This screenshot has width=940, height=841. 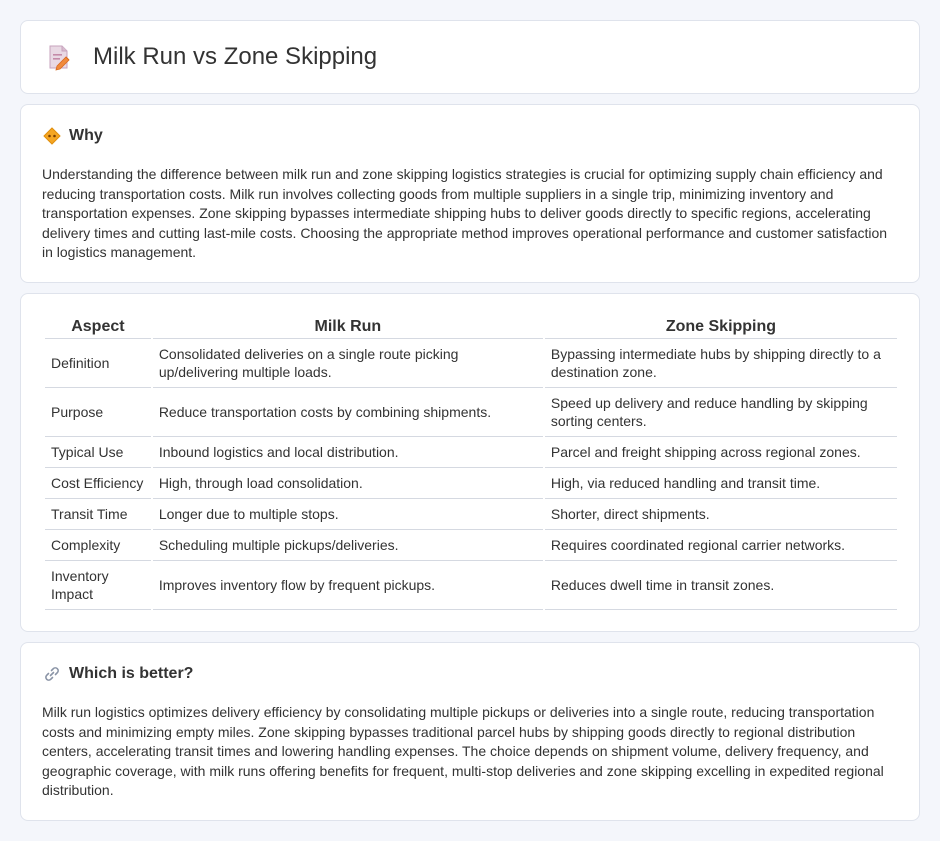 I want to click on milk-run-cell: Scheduling multiple pickups/deliveries., so click(x=347, y=545).